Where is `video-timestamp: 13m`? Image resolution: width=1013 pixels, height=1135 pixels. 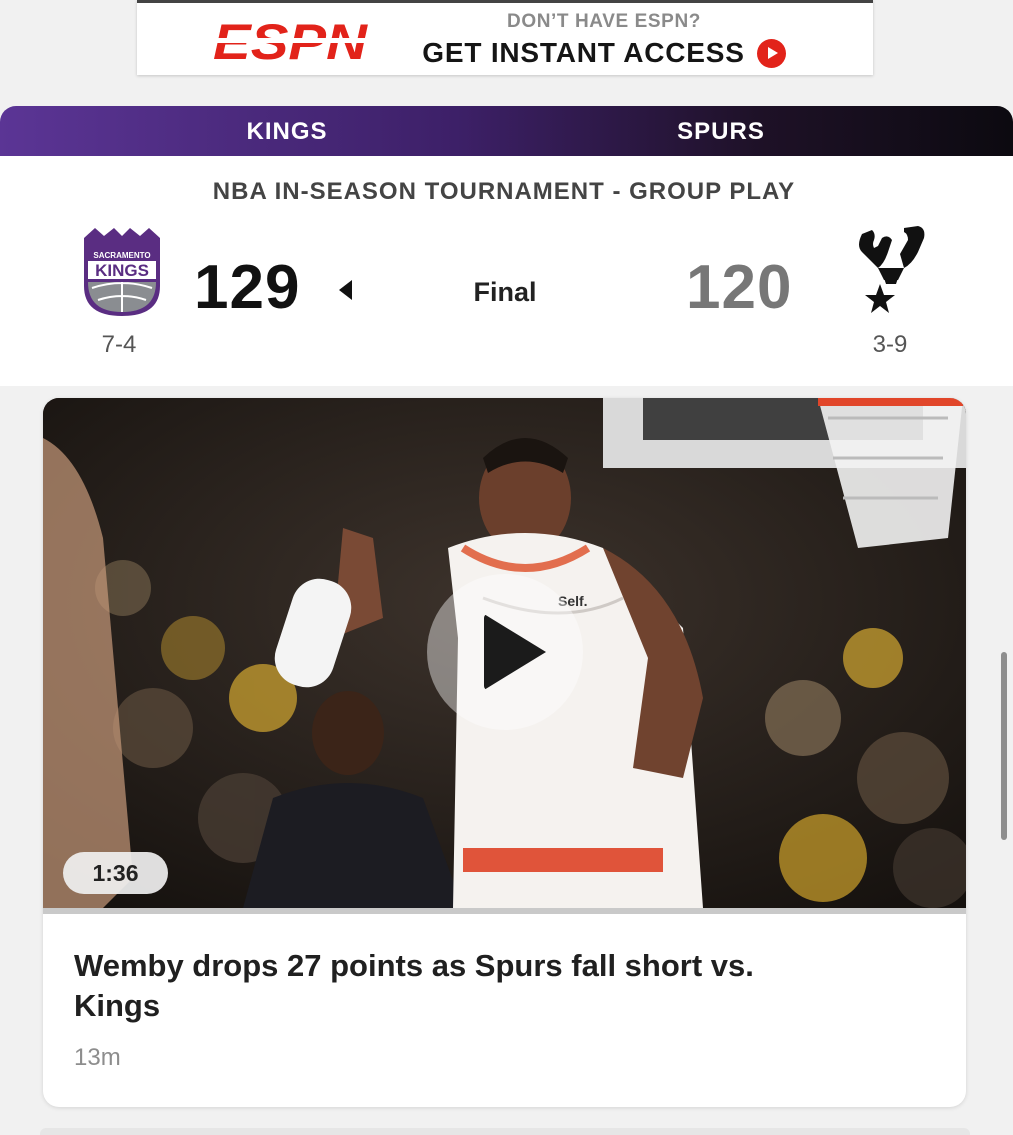 video-timestamp: 13m is located at coordinates (97, 1057).